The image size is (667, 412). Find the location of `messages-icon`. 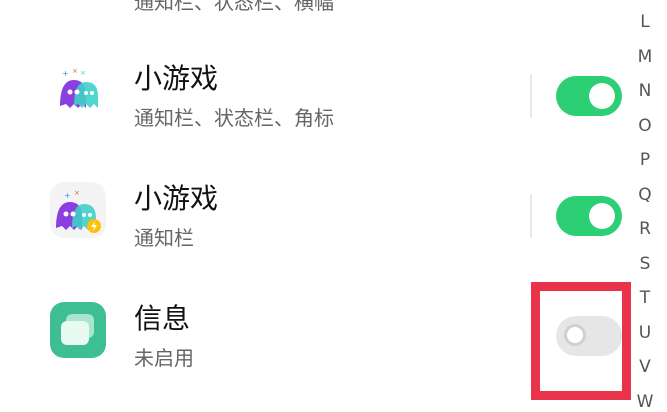

messages-icon is located at coordinates (78, 330).